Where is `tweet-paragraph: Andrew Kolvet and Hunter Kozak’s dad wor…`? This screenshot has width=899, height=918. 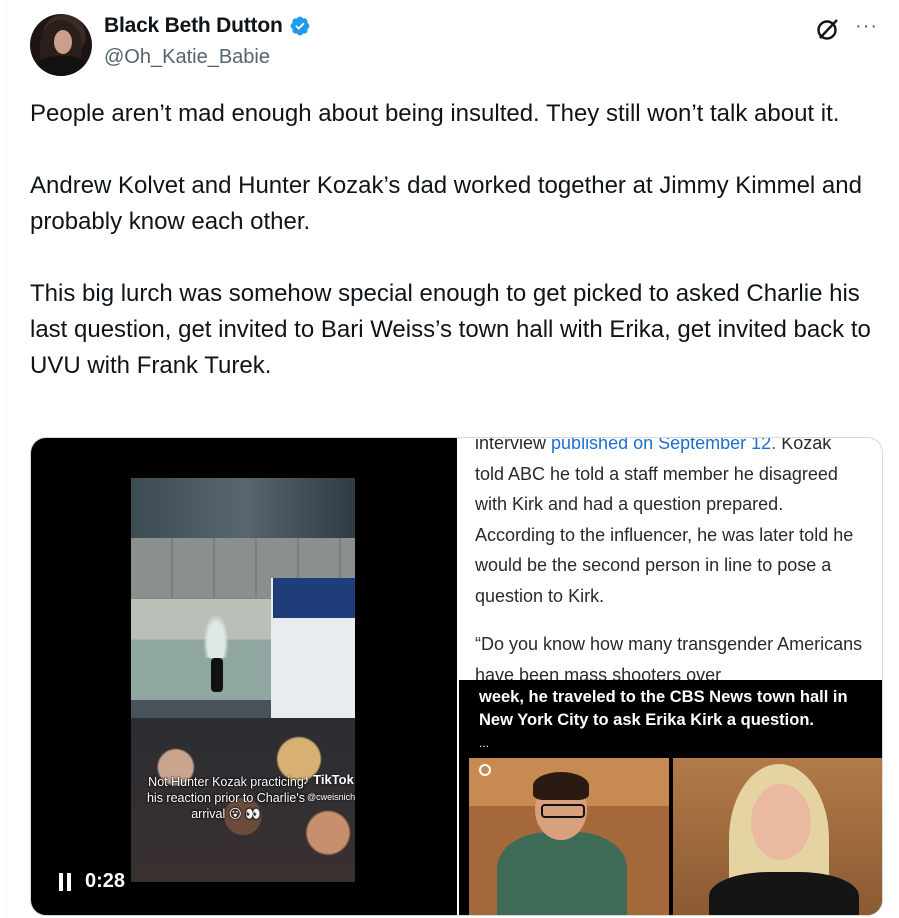 tweet-paragraph: Andrew Kolvet and Hunter Kozak’s dad wor… is located at coordinates (446, 203).